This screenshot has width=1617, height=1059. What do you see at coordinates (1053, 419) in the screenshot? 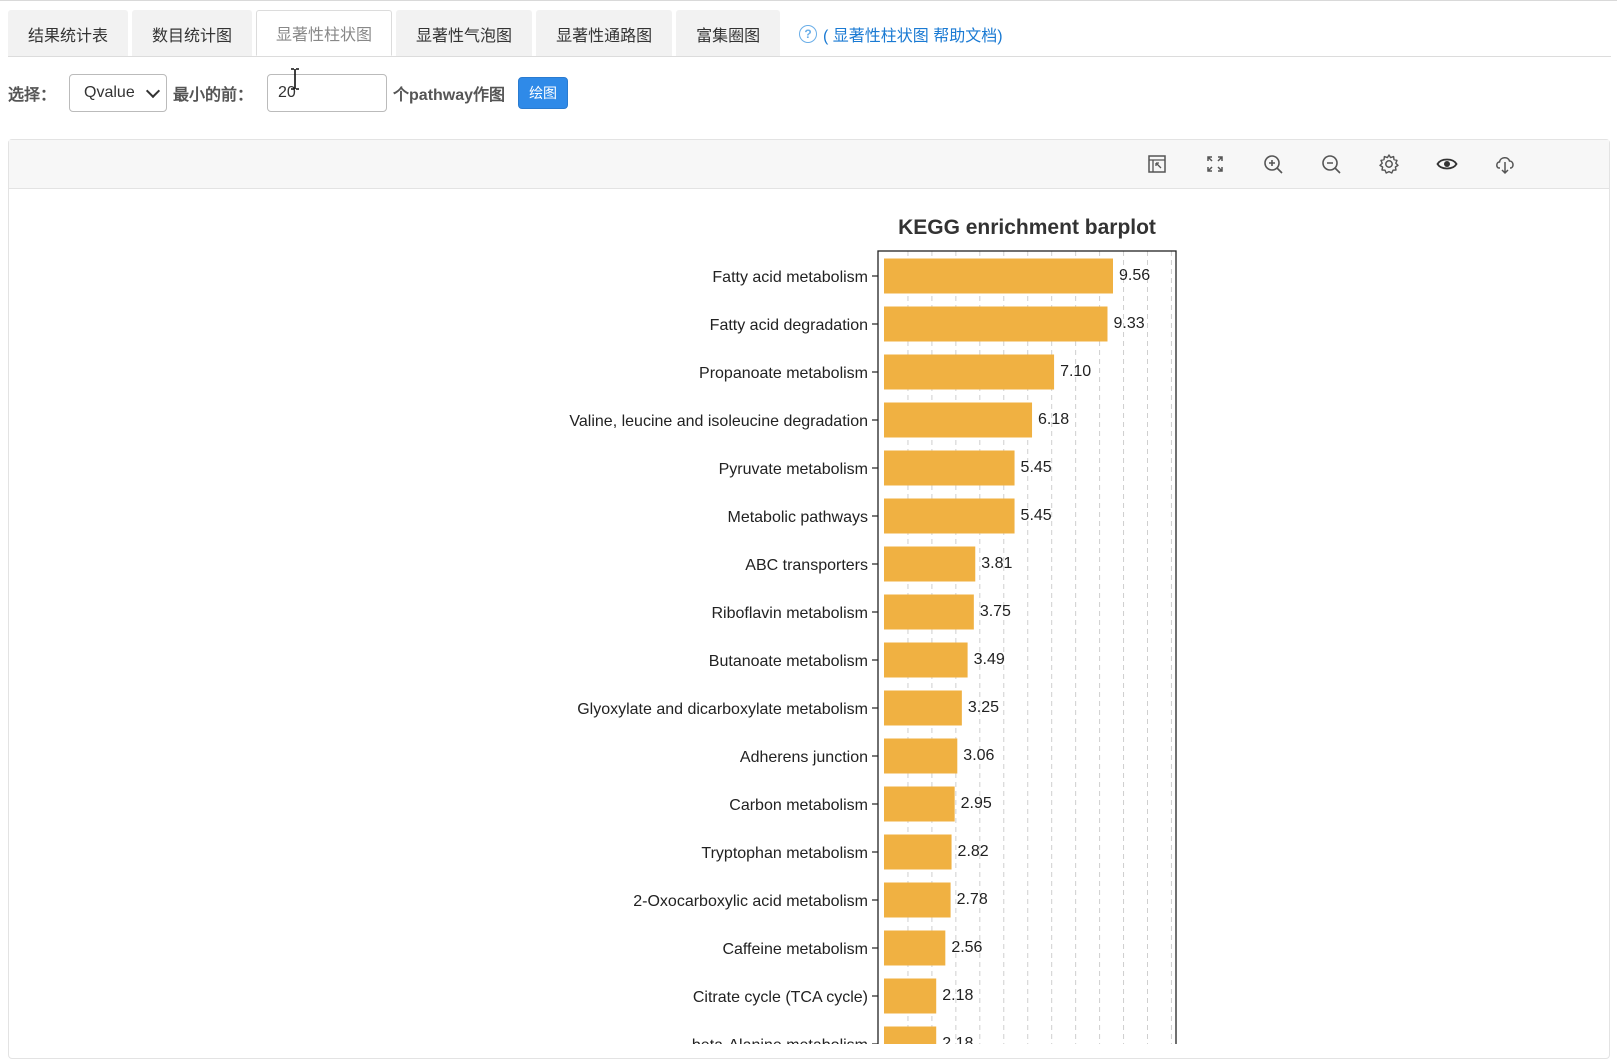
I see `bar-value-label: 6.18` at bounding box center [1053, 419].